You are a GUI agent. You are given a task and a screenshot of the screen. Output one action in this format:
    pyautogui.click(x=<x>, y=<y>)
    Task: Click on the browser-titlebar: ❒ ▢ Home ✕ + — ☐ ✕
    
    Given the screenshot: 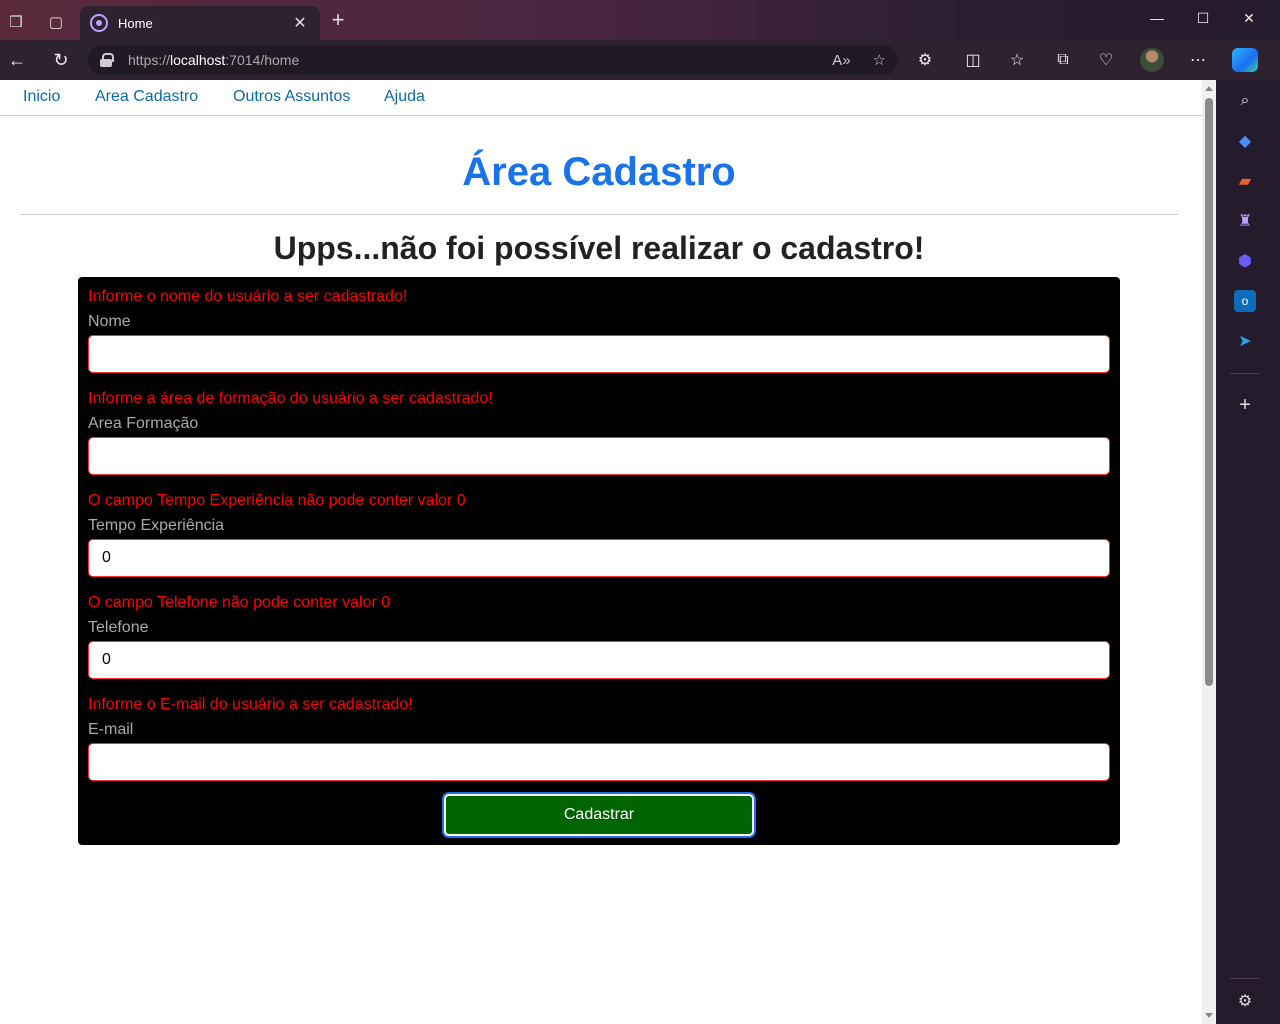 What is the action you would take?
    pyautogui.click(x=640, y=20)
    